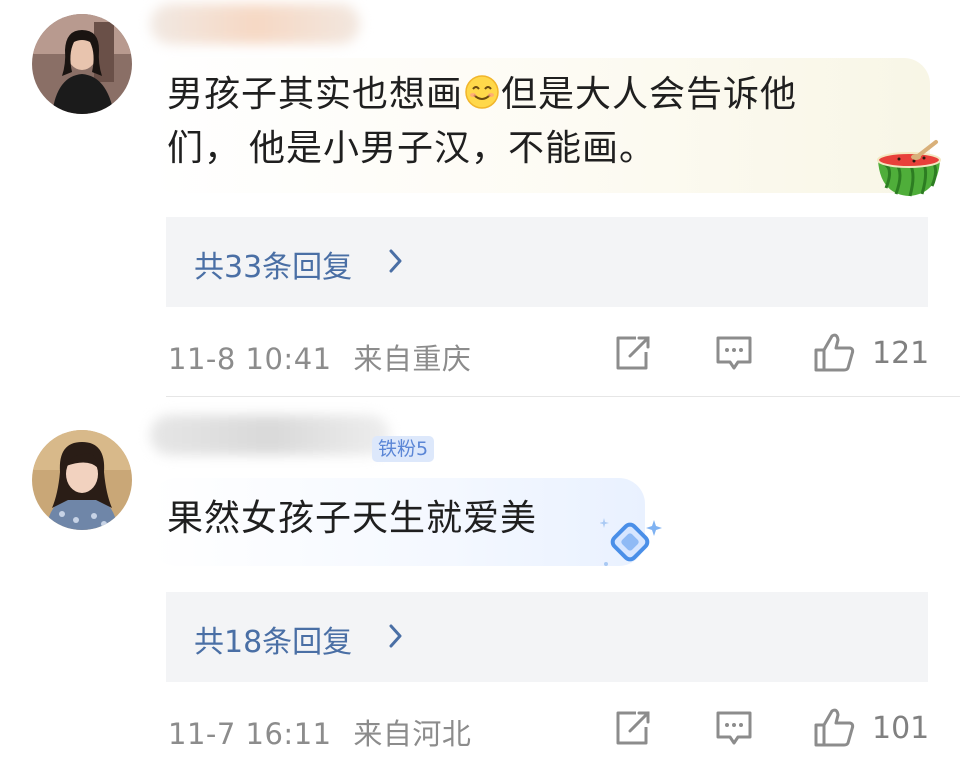 The image size is (960, 777). Describe the element at coordinates (482, 90) in the screenshot. I see `smile-emoji-icon` at that location.